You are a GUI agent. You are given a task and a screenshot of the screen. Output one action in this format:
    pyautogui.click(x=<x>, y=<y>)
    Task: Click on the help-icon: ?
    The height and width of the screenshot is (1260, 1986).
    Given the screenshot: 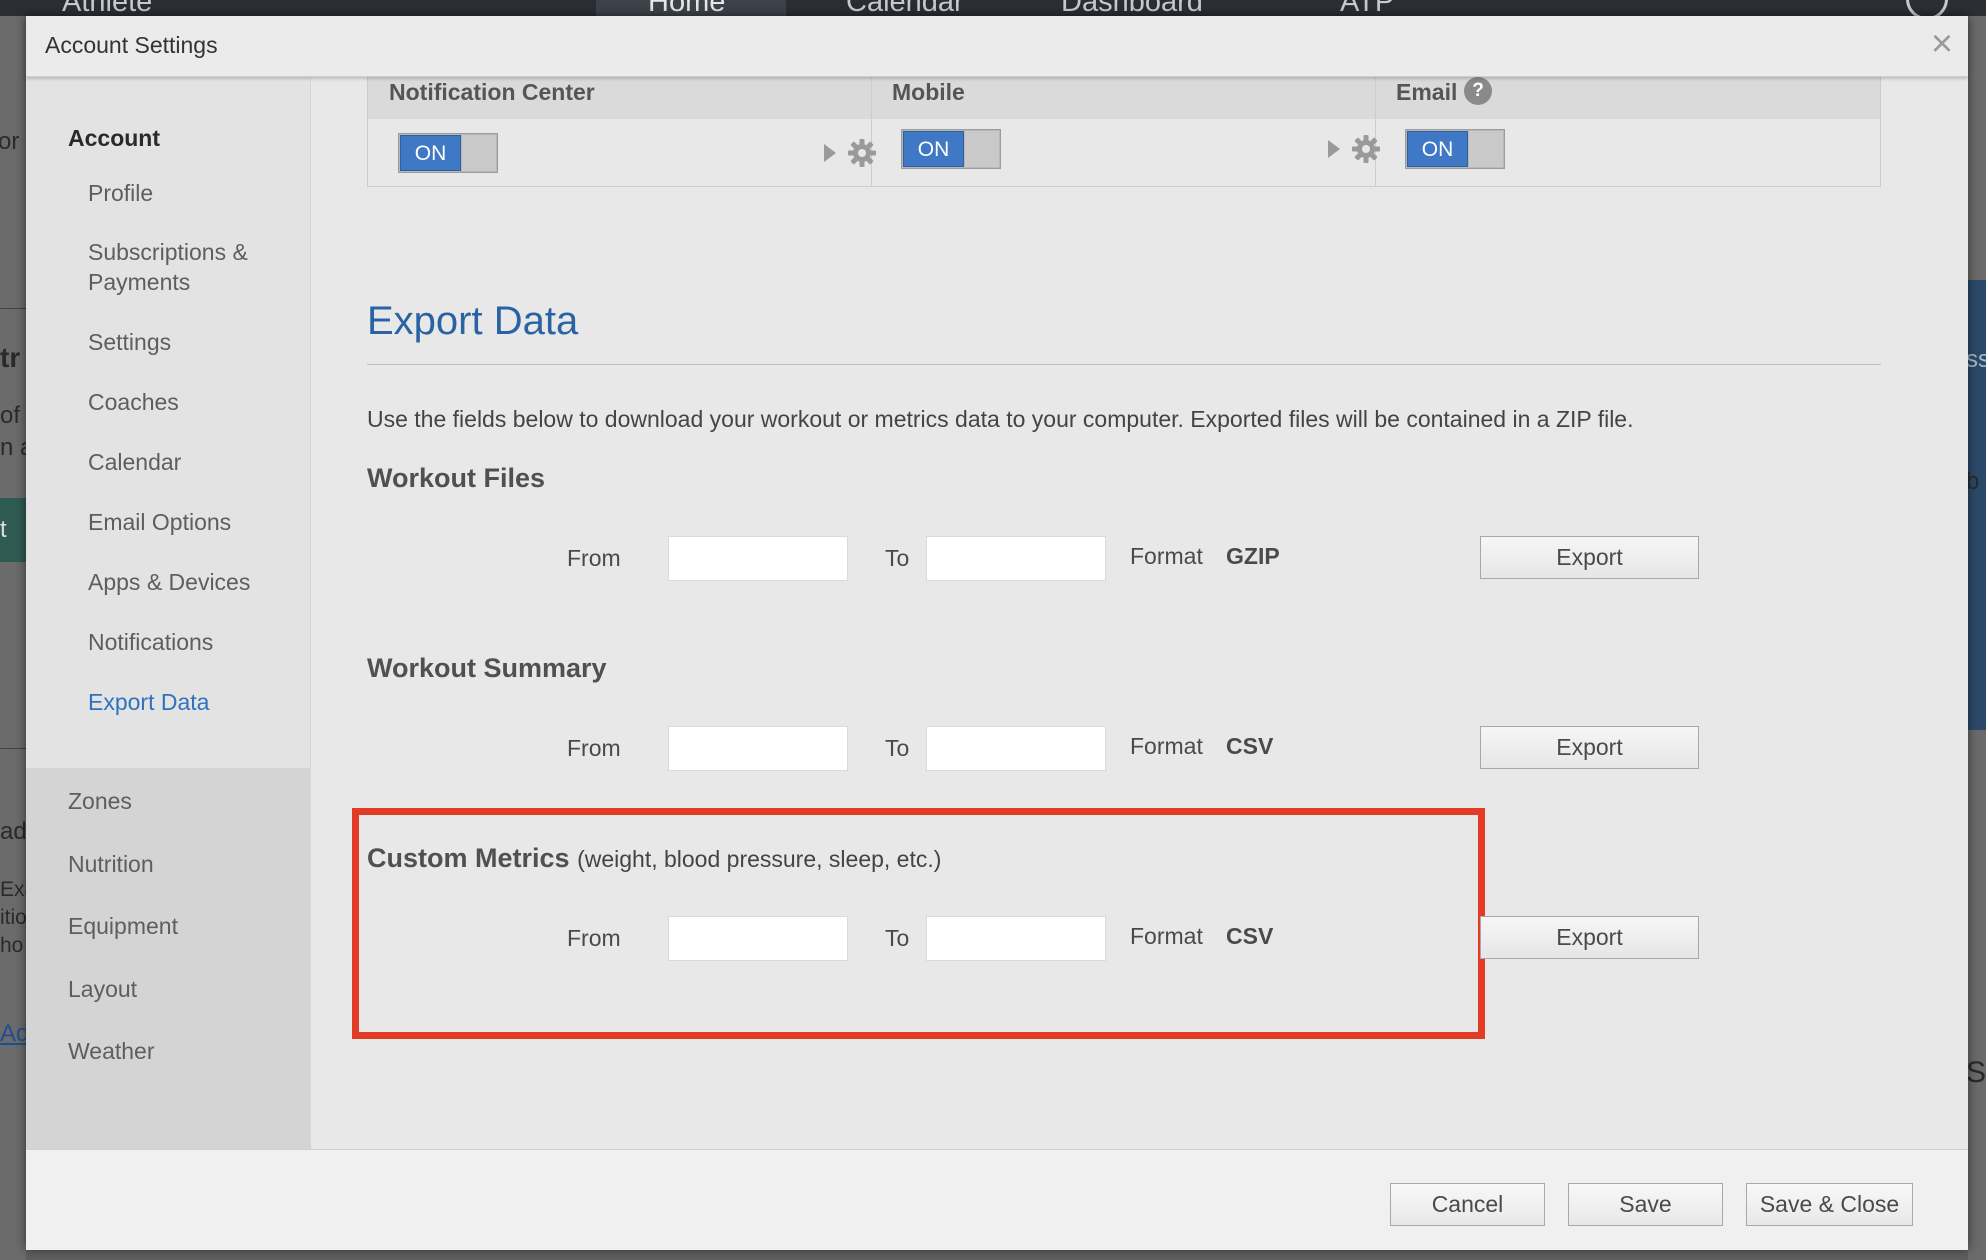 What is the action you would take?
    pyautogui.click(x=1478, y=91)
    